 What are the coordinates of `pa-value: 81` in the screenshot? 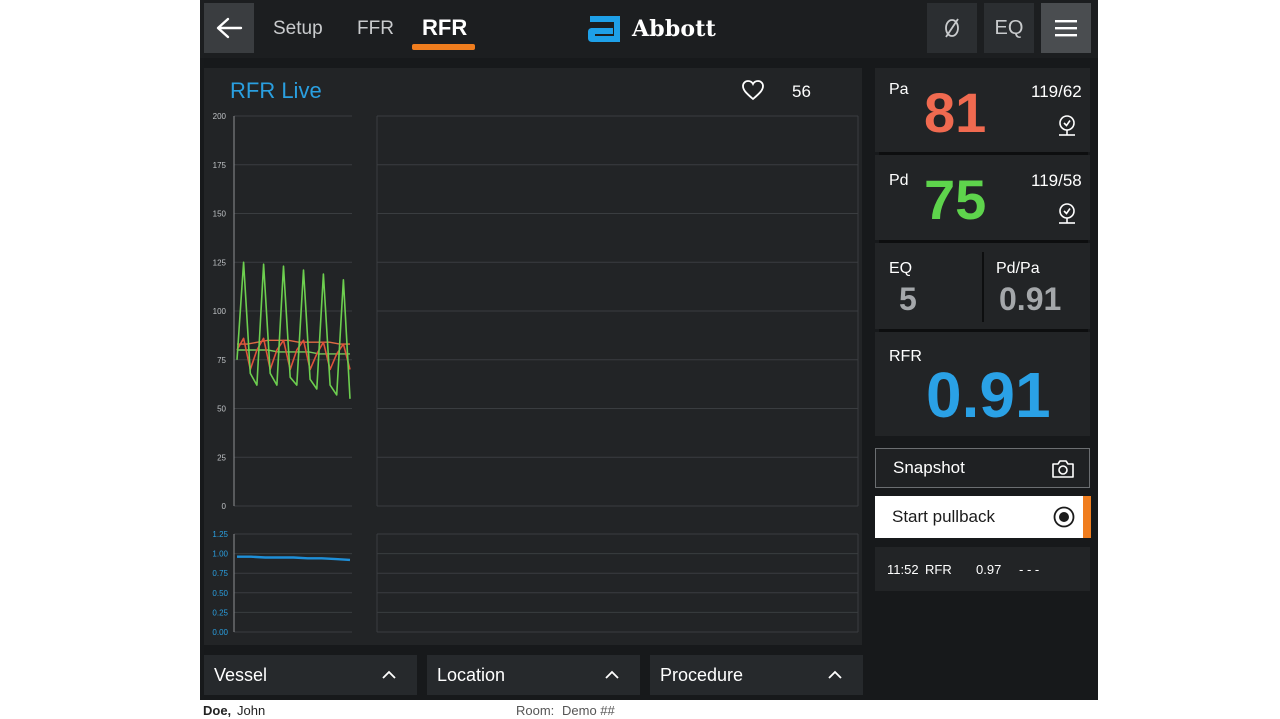 It's located at (955, 112).